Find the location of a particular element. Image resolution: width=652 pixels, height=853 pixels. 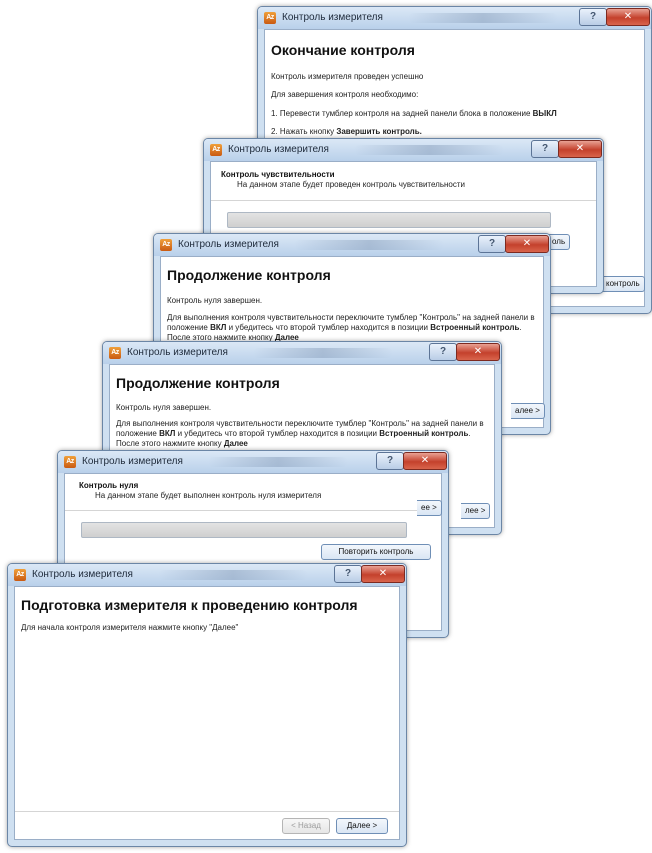

next-button: лее > is located at coordinates (476, 511).